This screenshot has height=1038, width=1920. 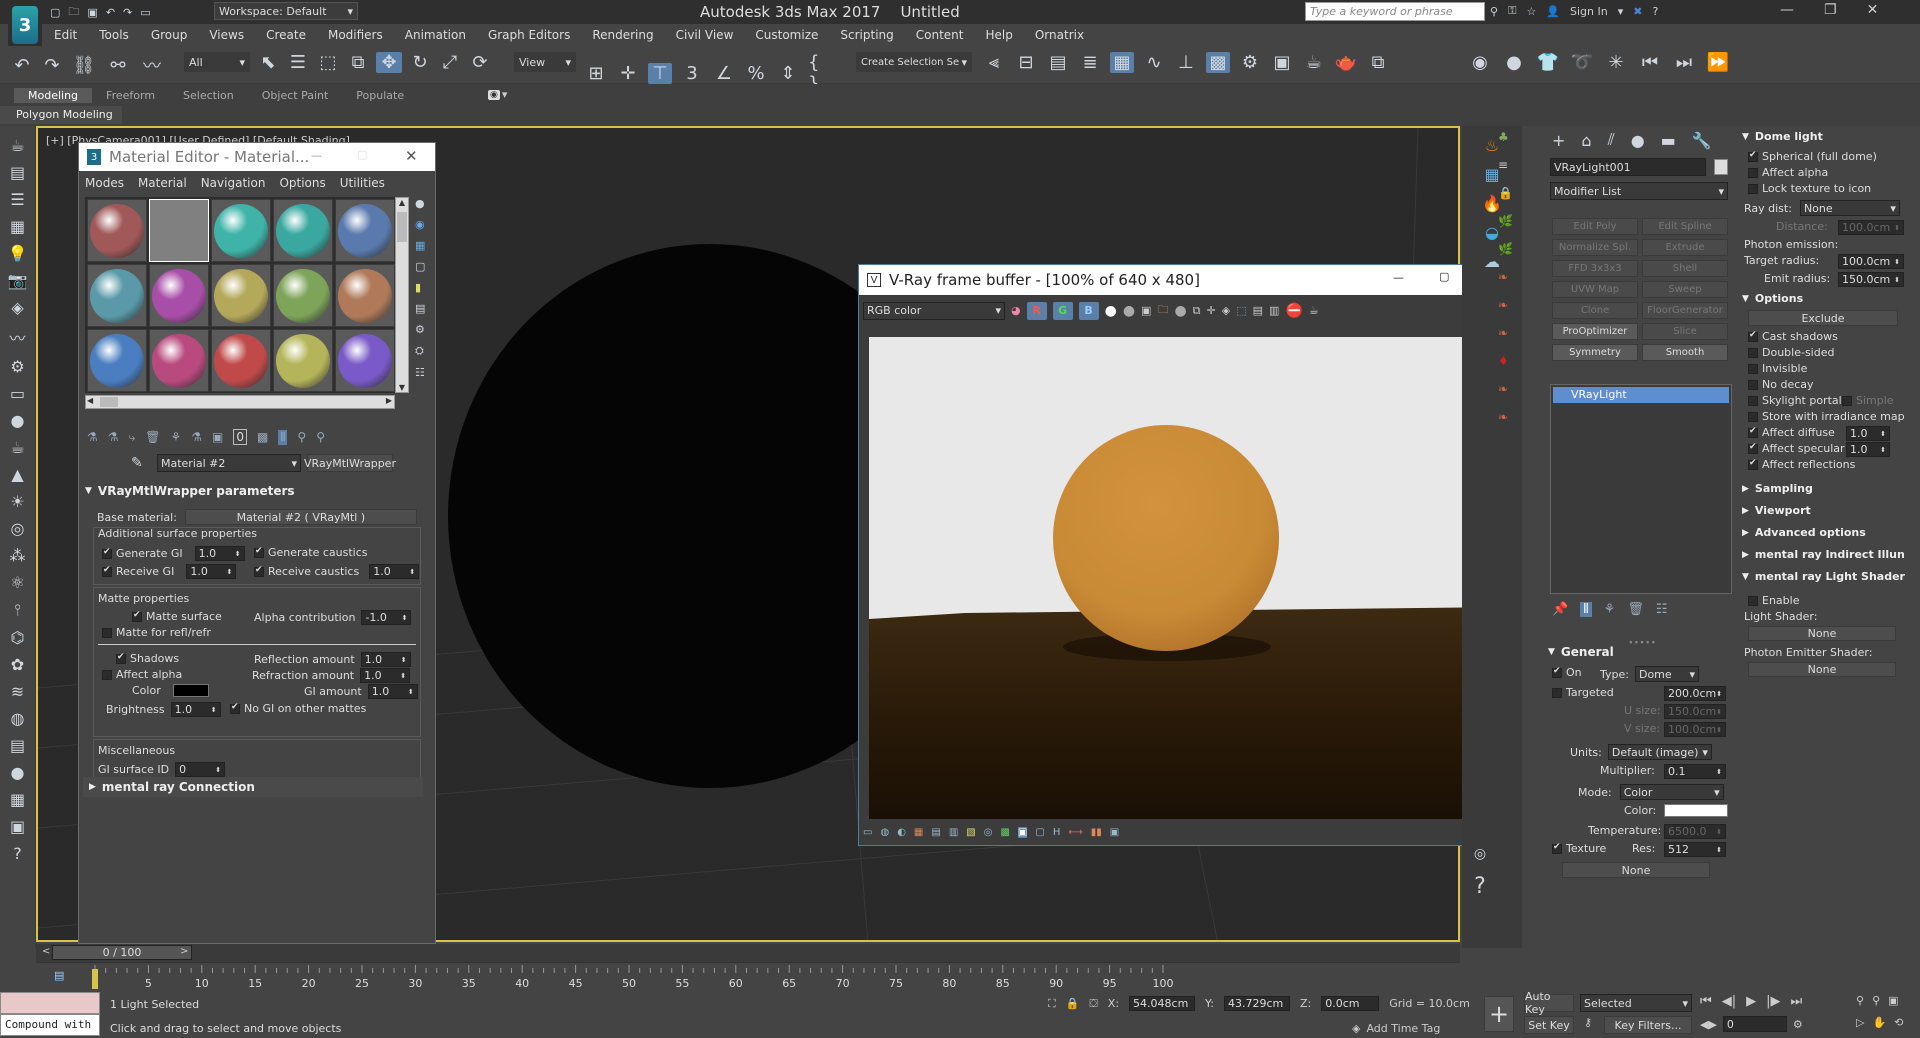 What do you see at coordinates (1180, 311) in the screenshot?
I see `clear-image-icon: ●` at bounding box center [1180, 311].